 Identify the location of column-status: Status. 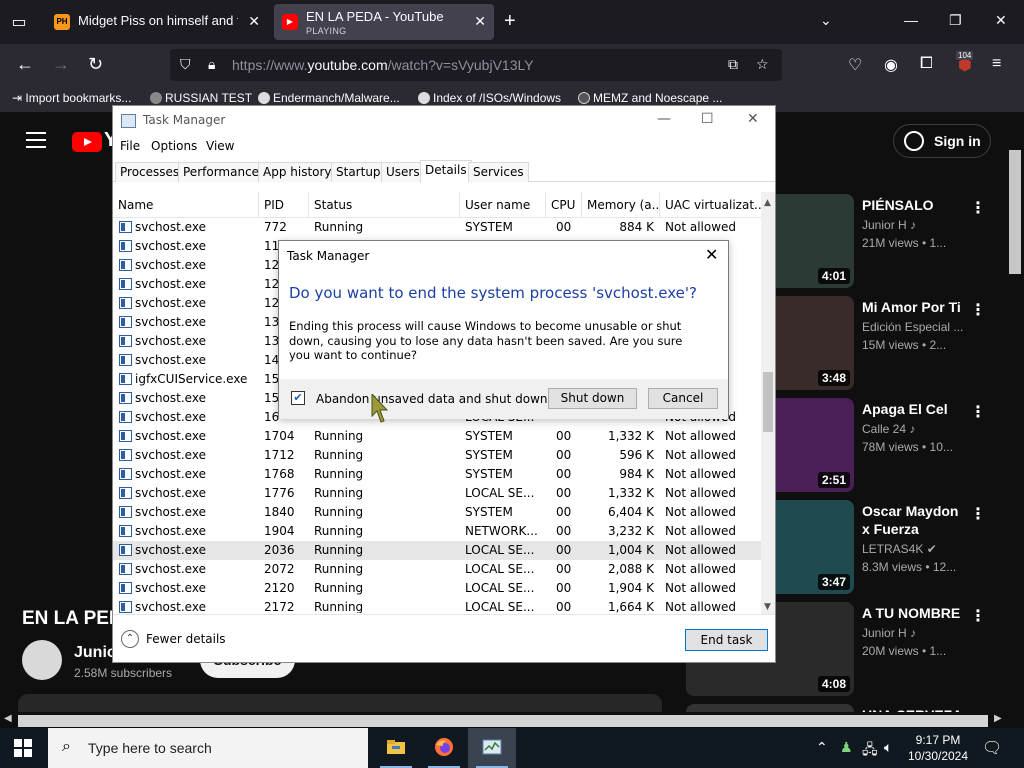
(384, 205).